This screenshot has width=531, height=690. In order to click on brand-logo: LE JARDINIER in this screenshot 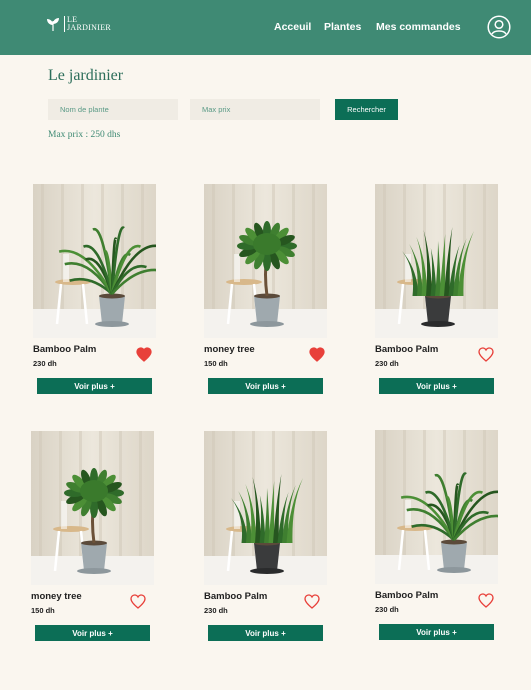, I will do `click(78, 24)`.